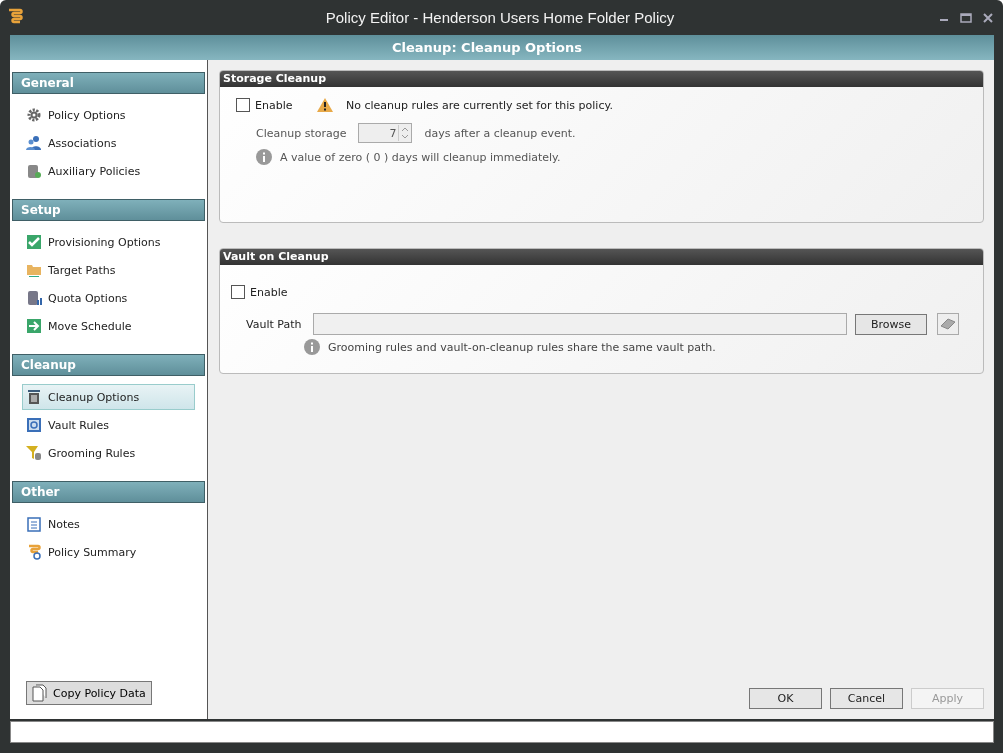  I want to click on days-spinner: 7, so click(385, 133).